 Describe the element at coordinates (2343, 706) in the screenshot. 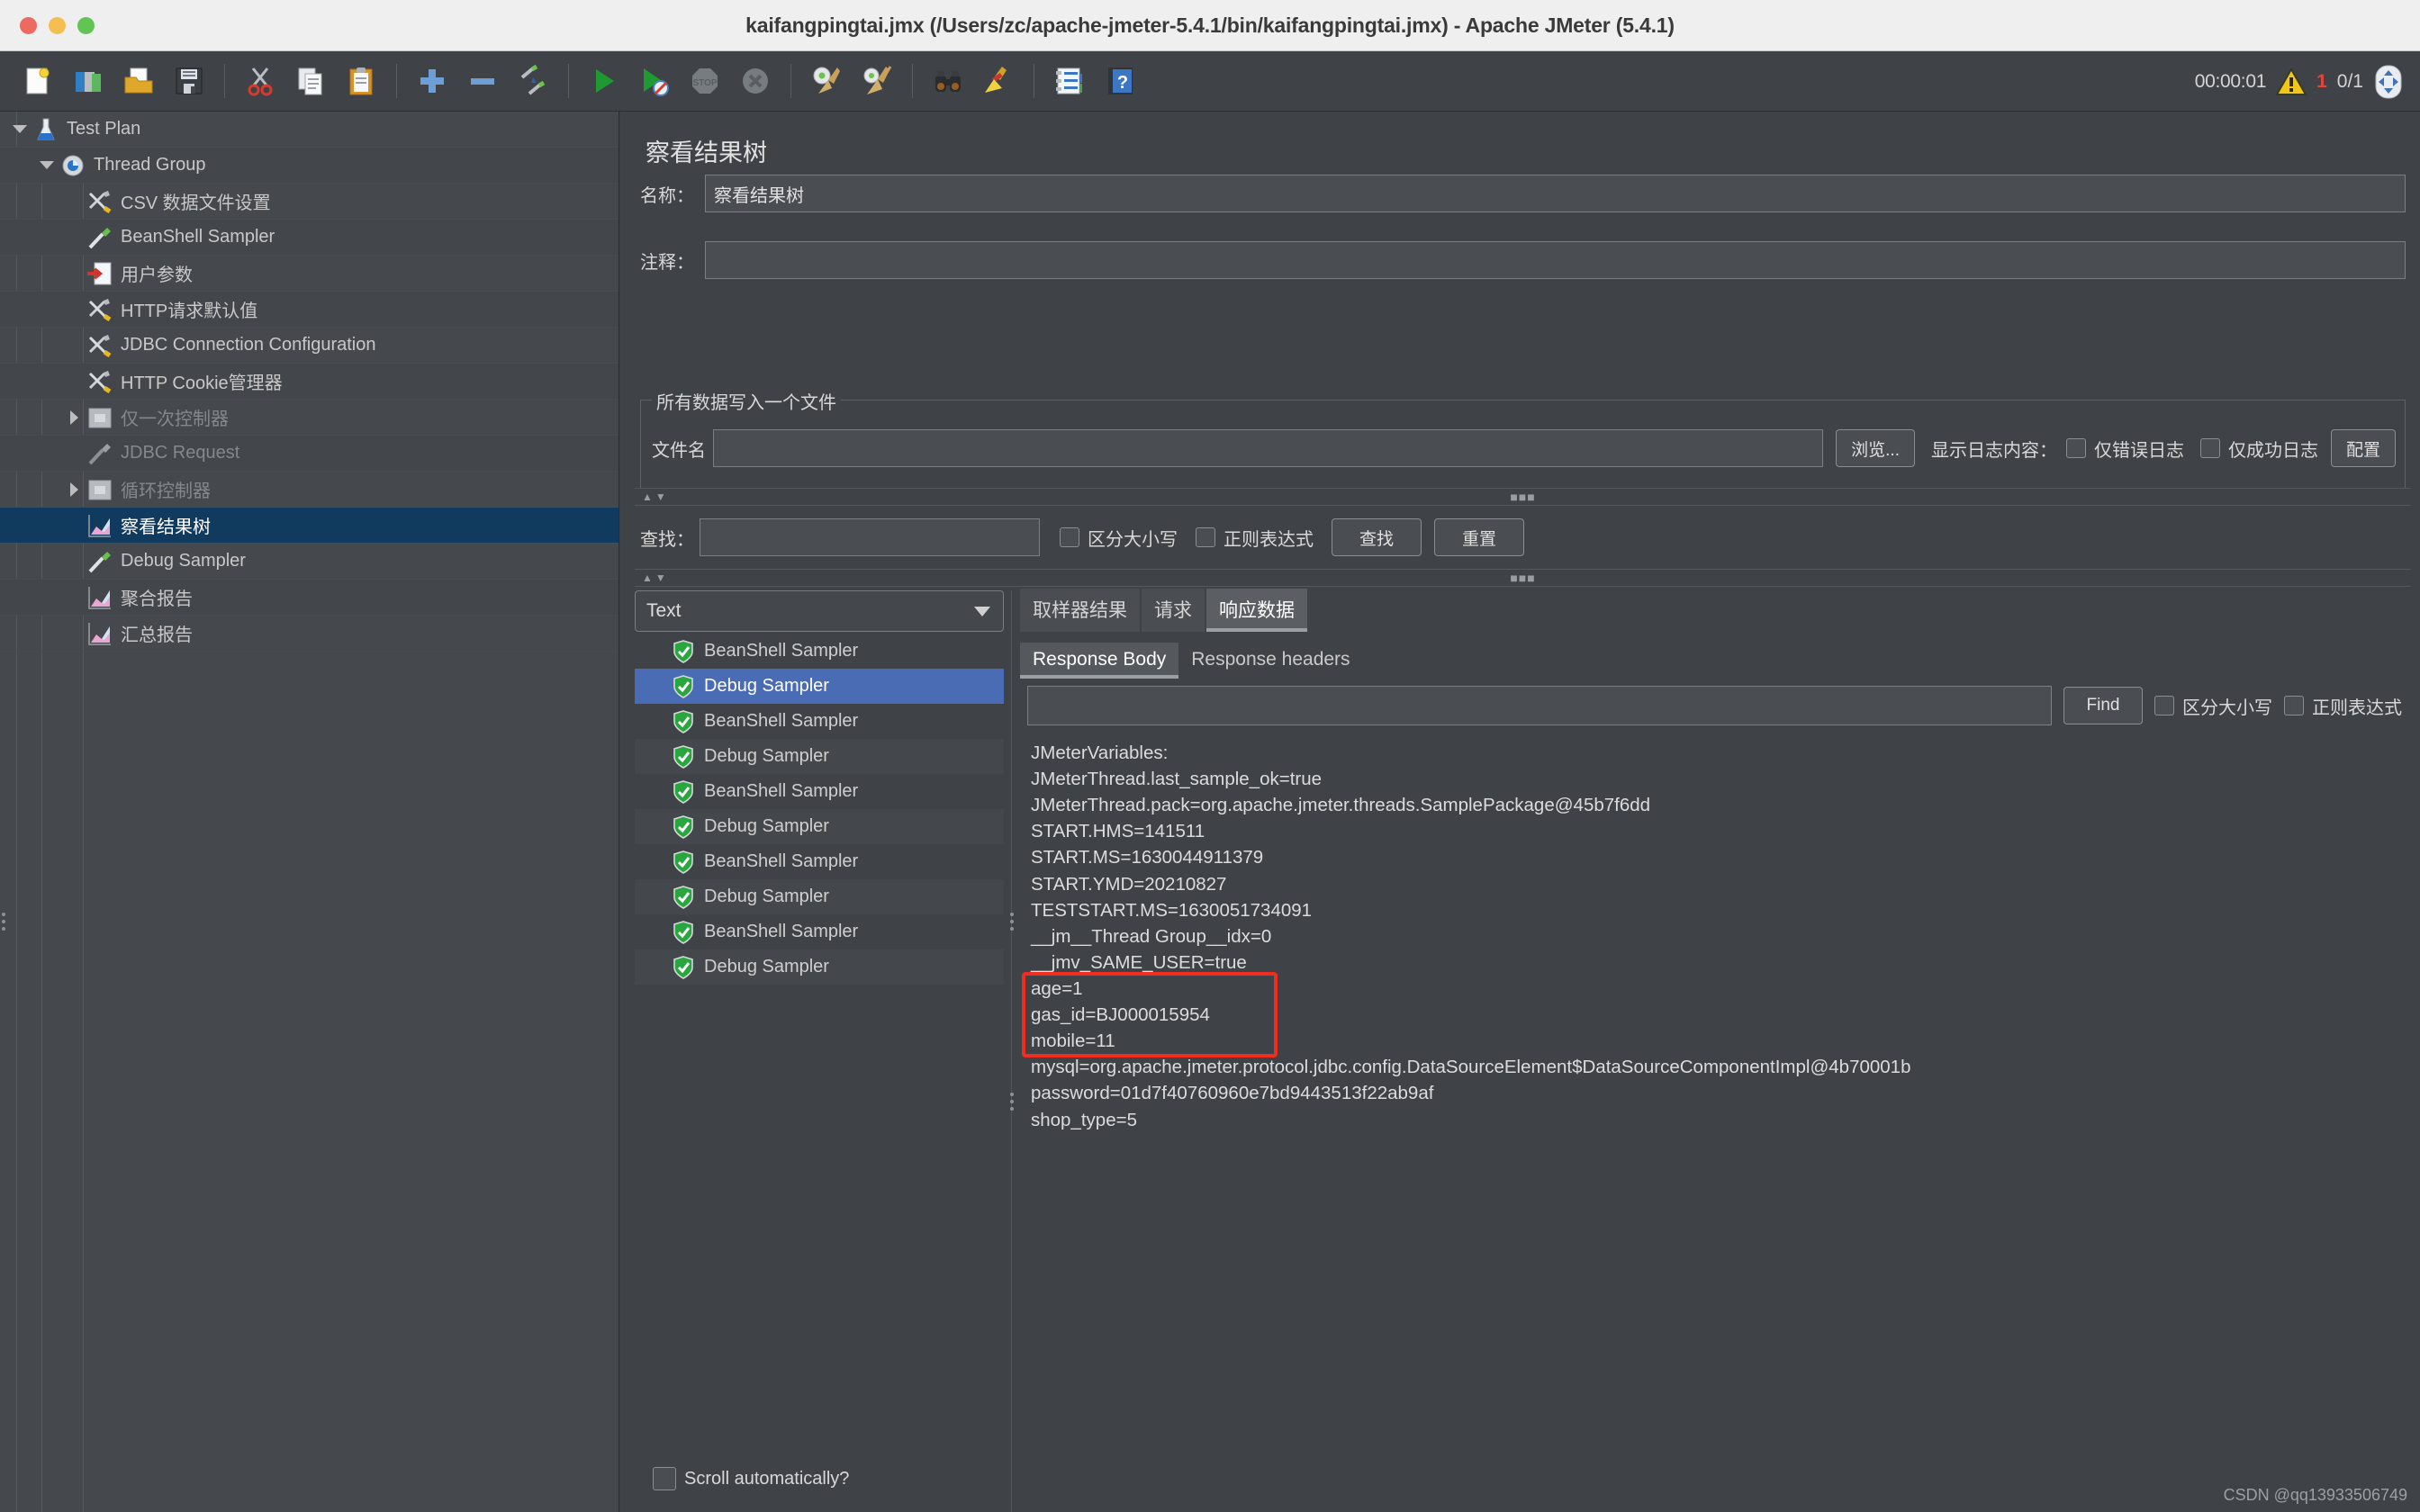

I see `response-regex-checkbox-wrap: 正则表达式` at that location.